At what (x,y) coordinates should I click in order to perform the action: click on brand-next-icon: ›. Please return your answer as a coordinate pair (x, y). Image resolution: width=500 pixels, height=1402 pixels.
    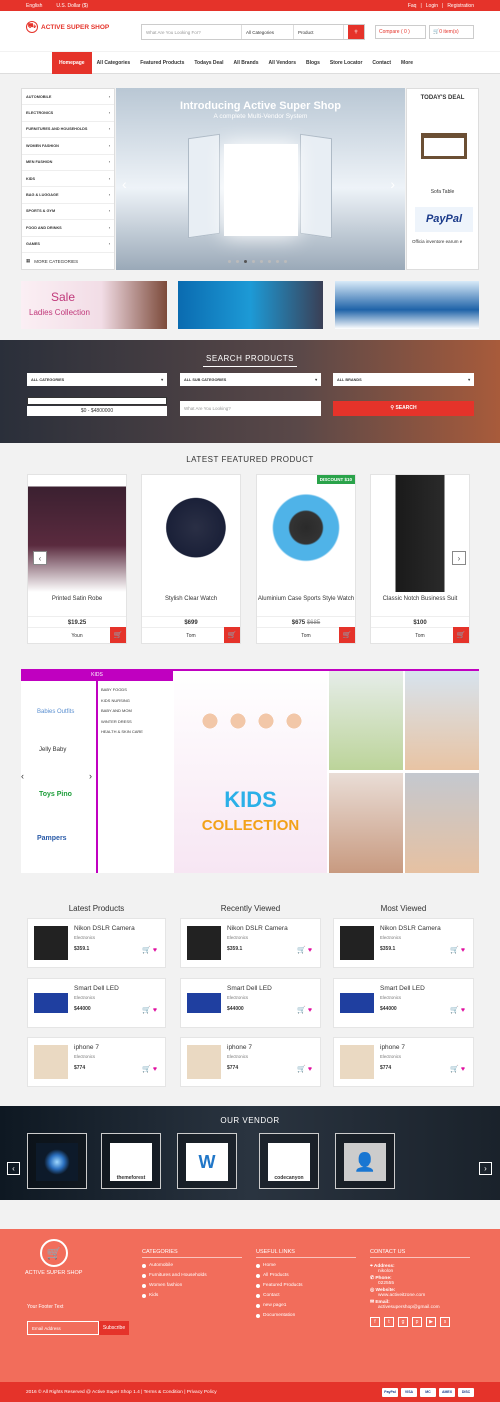
    Looking at the image, I should click on (90, 776).